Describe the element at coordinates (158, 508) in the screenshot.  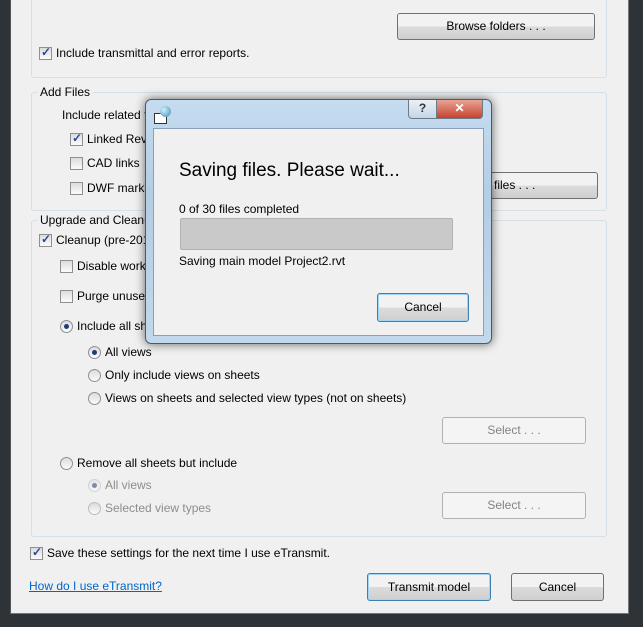
I see `selected-view-types-label: Selected view types` at that location.